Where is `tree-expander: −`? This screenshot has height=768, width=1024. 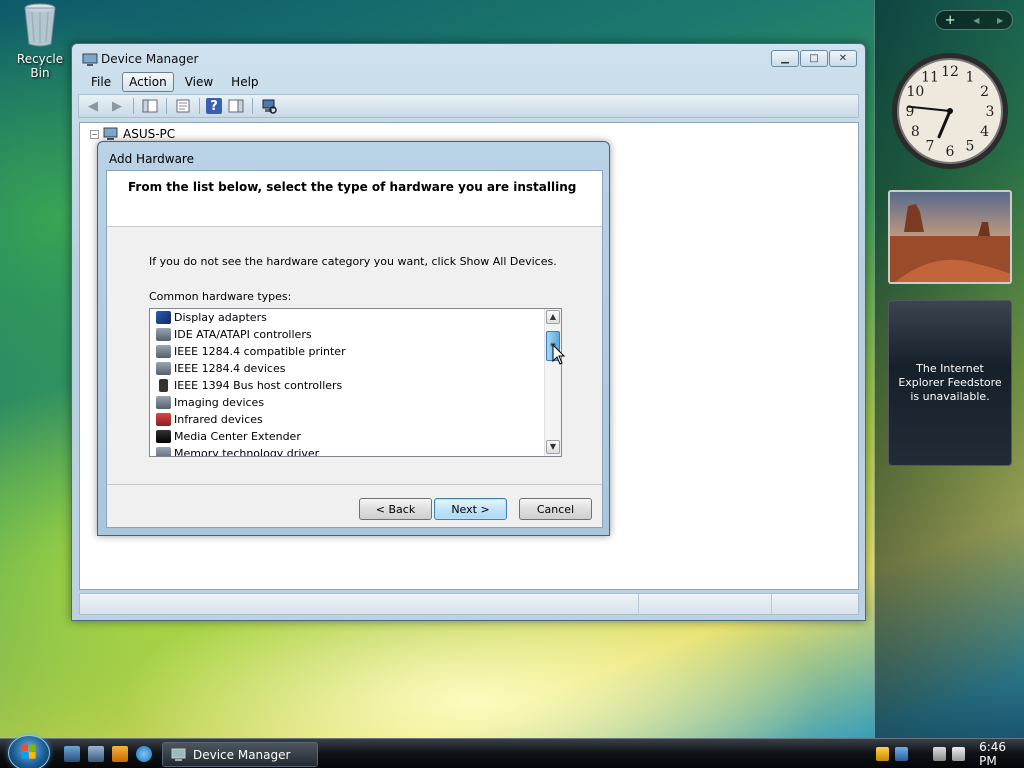 tree-expander: − is located at coordinates (94, 134).